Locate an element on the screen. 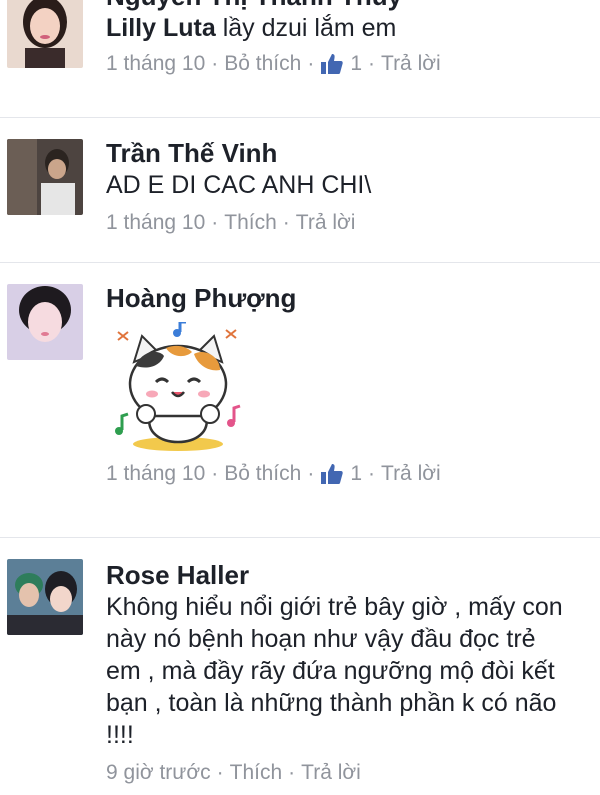 Image resolution: width=600 pixels, height=795 pixels. comment-meta: 1 tháng 10 · Thích · Trả lời is located at coordinates (347, 223).